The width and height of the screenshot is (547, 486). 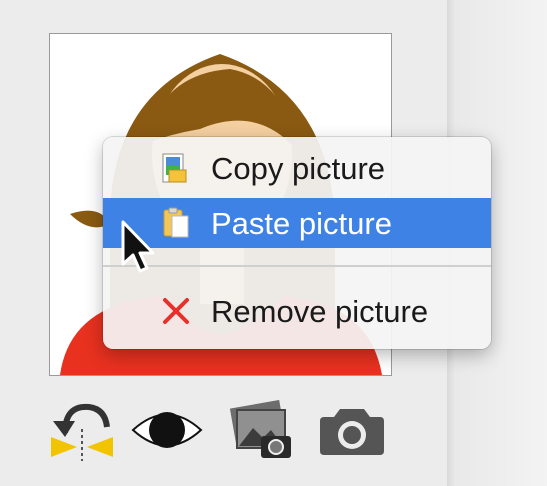 I want to click on remove-picture-label: Remove picture, so click(x=320, y=311).